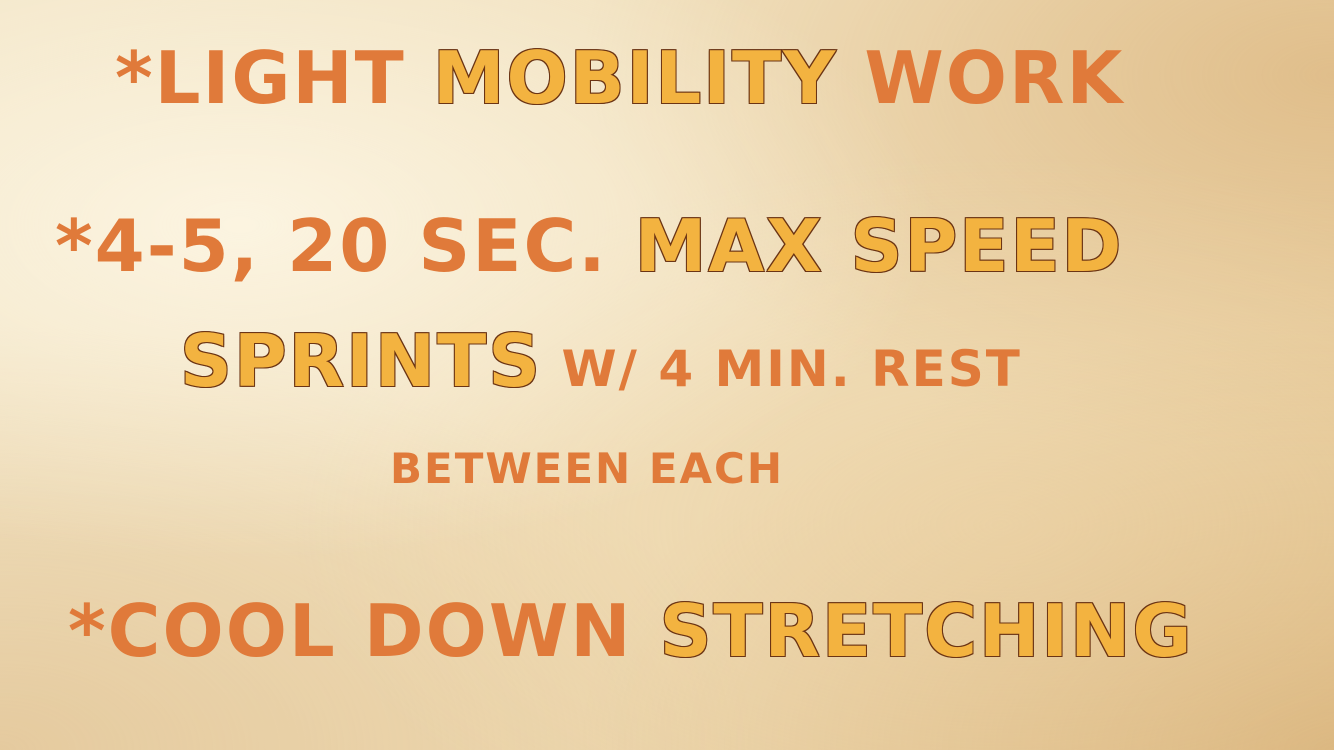 The width and height of the screenshot is (1334, 750). I want to click on text-reps-duration: *4-5, 20 sec., so click(345, 246).